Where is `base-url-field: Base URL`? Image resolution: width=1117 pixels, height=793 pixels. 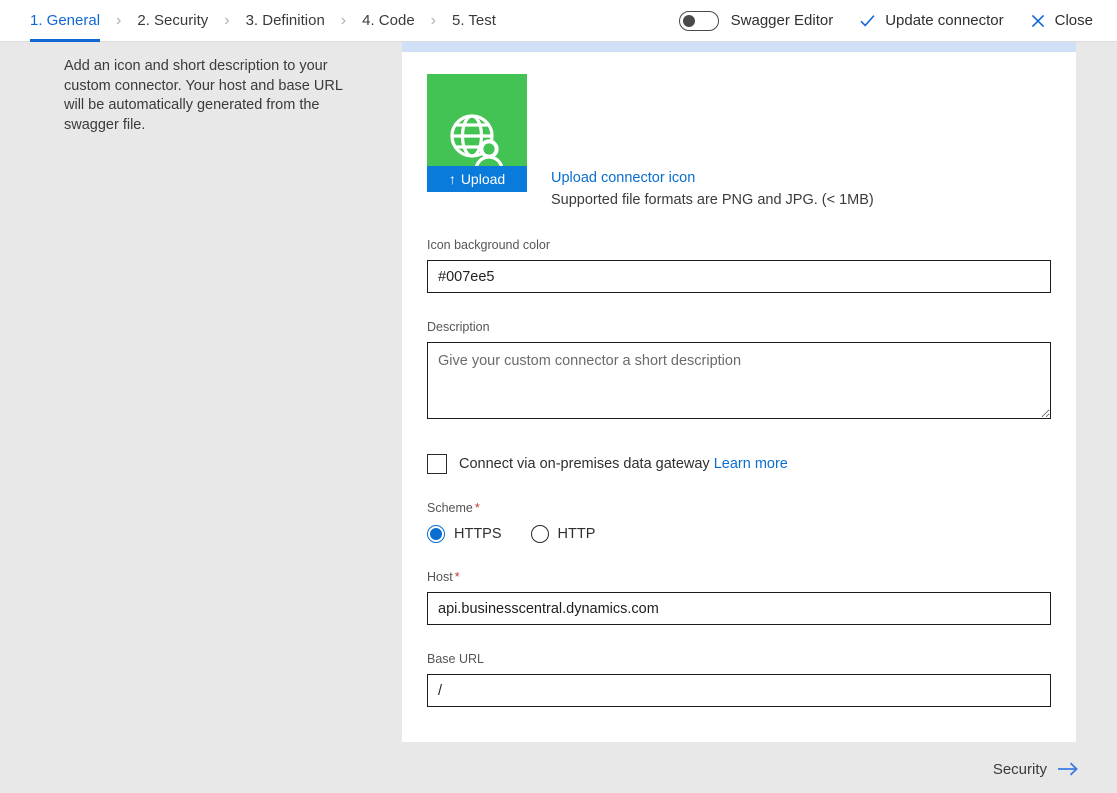 base-url-field: Base URL is located at coordinates (739, 679).